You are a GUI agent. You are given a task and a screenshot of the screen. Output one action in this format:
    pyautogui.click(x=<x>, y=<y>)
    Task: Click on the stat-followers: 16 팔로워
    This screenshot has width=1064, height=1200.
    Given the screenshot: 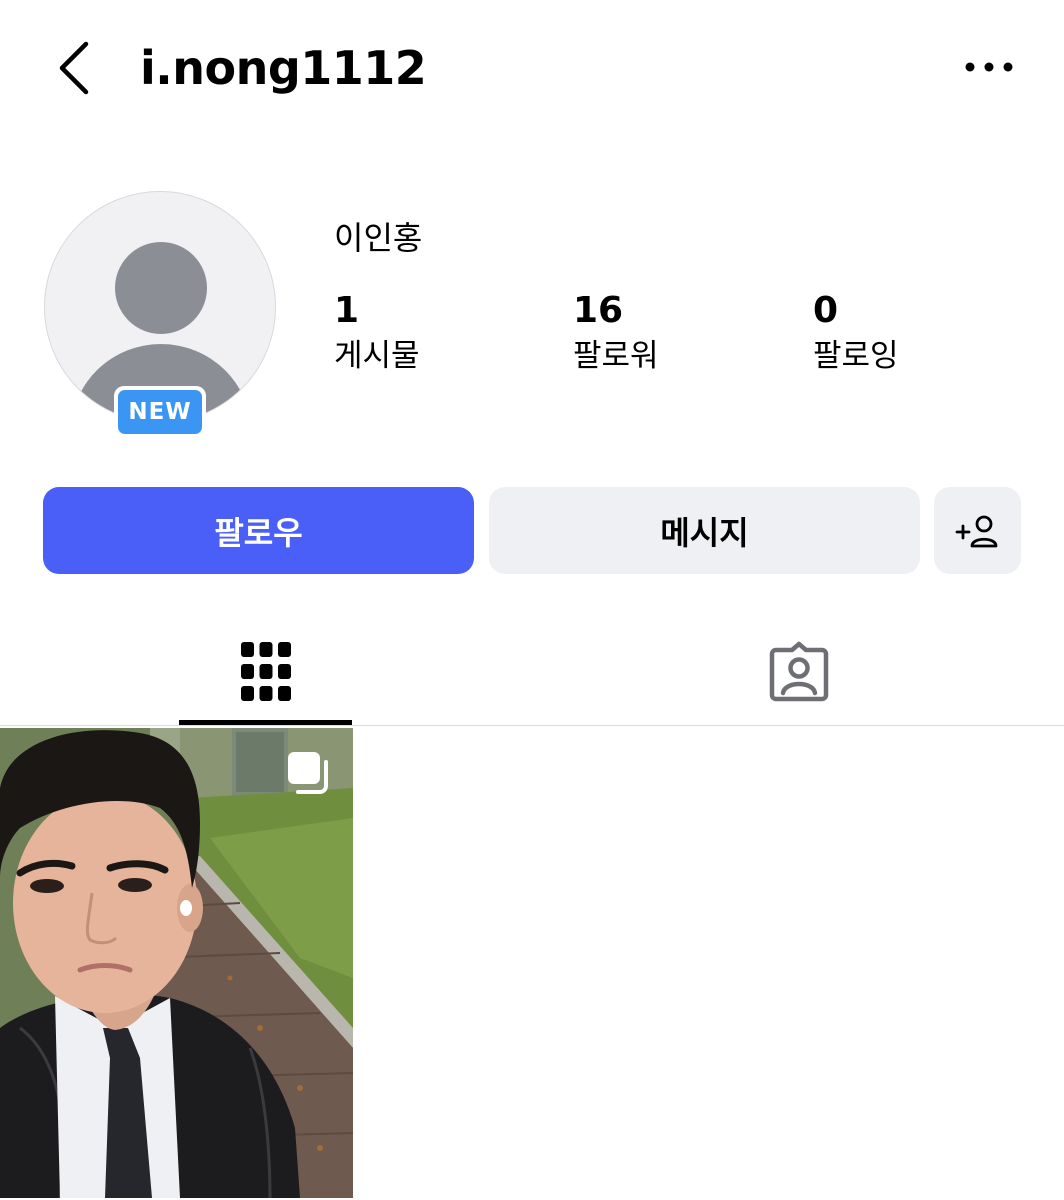 What is the action you would take?
    pyautogui.click(x=616, y=333)
    